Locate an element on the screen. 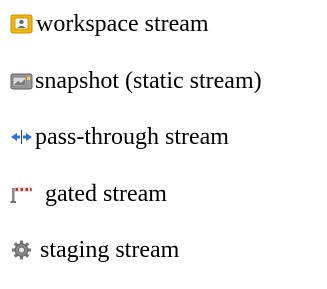 This screenshot has width=327, height=289. legend-item-pass-through-stream: pass-through stream is located at coordinates (114, 137).